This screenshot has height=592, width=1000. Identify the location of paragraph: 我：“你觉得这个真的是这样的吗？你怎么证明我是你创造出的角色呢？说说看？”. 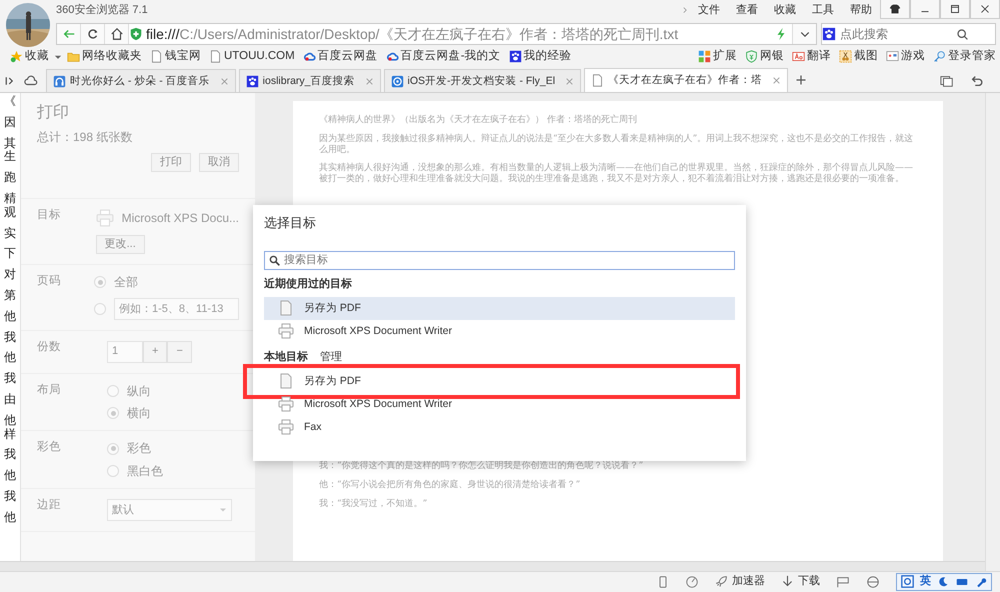
(481, 466).